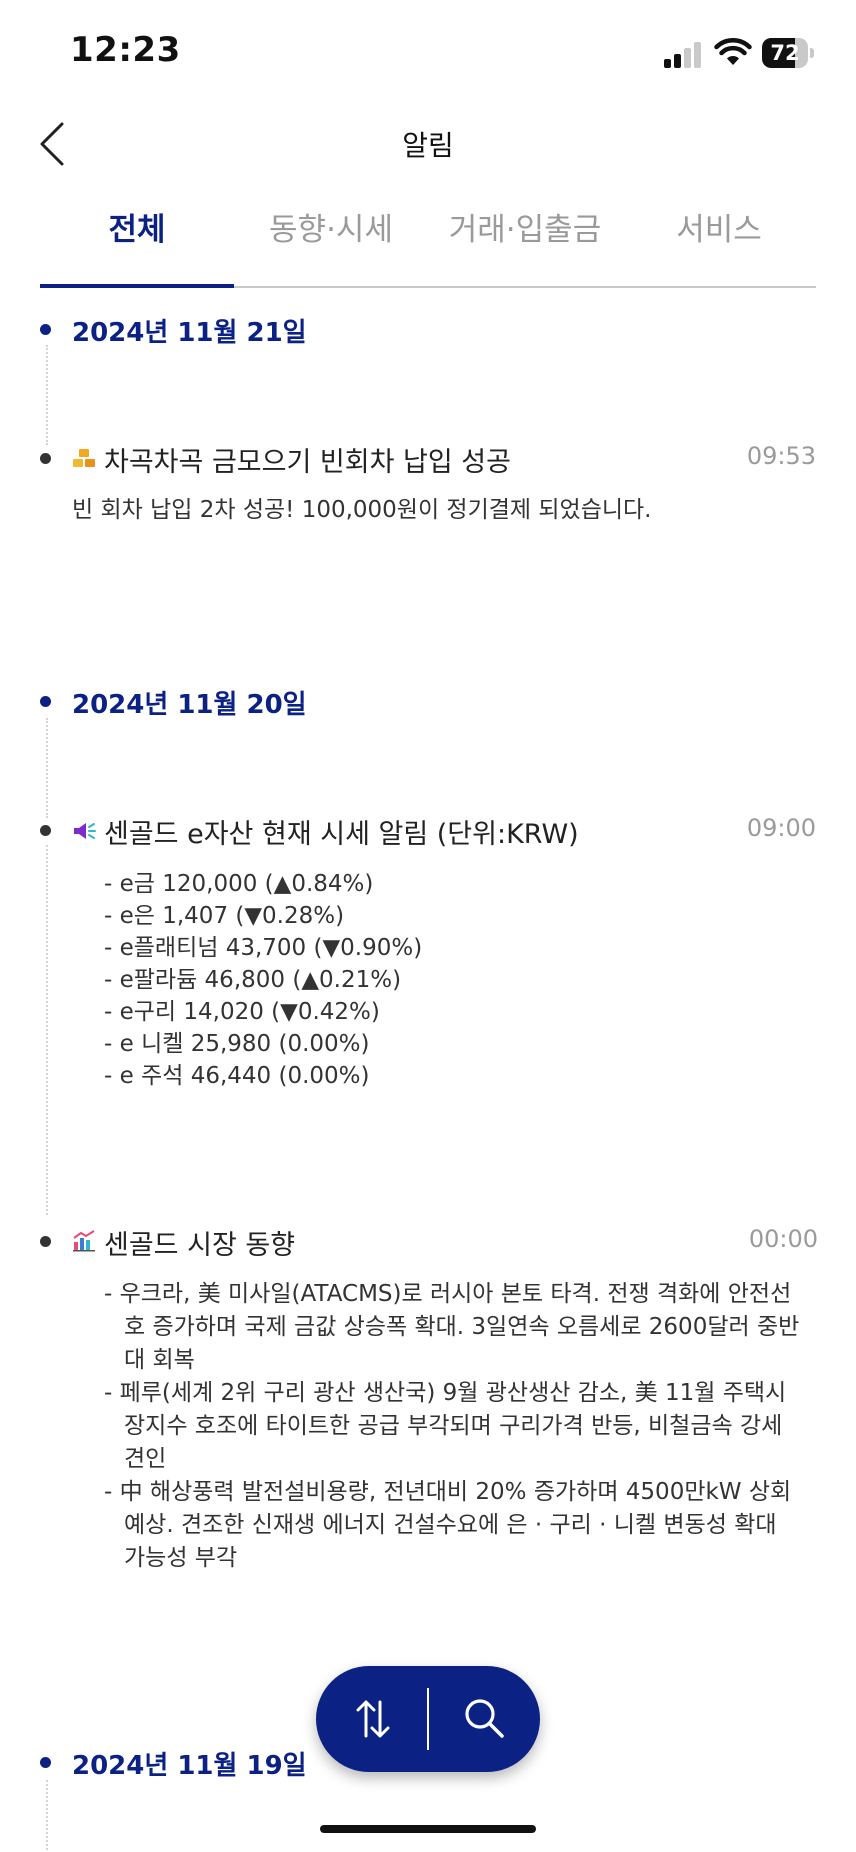 The image size is (856, 1852). What do you see at coordinates (137, 230) in the screenshot?
I see `tab-all: 전체` at bounding box center [137, 230].